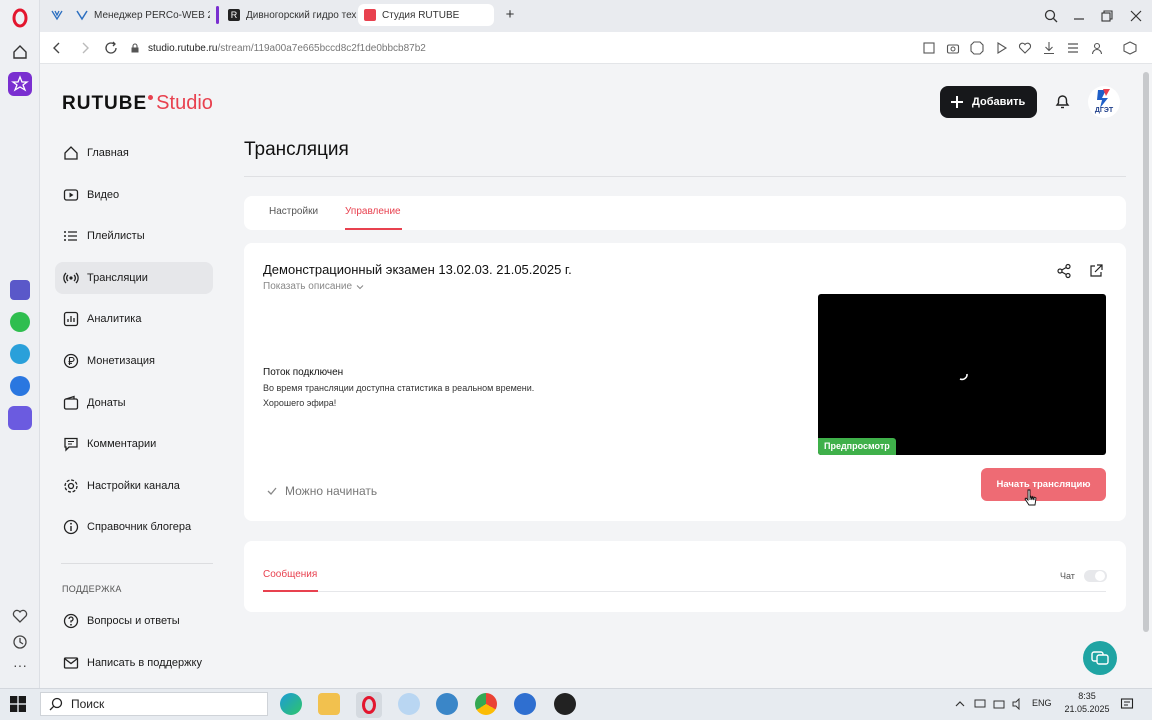  Describe the element at coordinates (183, 48) in the screenshot. I see `url-domain: studio.rutube.ru` at that location.